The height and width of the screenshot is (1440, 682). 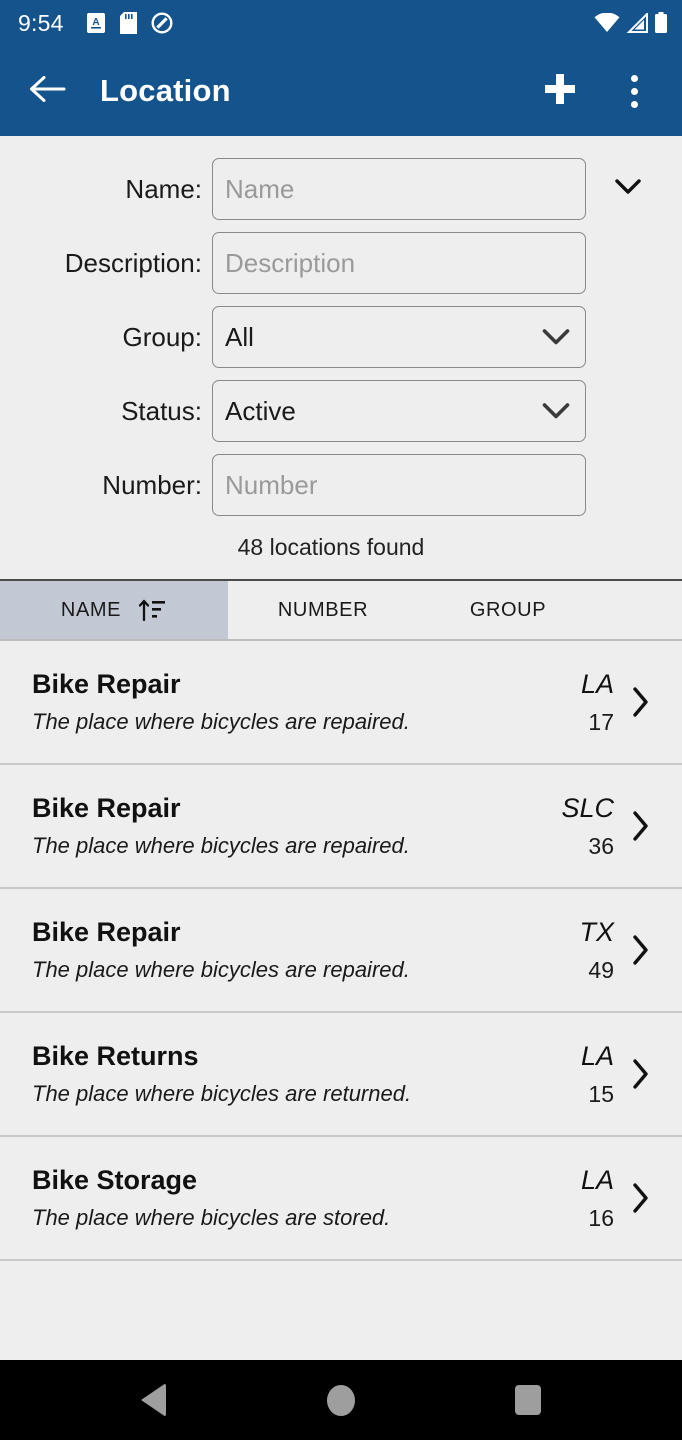 What do you see at coordinates (601, 845) in the screenshot?
I see `row-number: 36` at bounding box center [601, 845].